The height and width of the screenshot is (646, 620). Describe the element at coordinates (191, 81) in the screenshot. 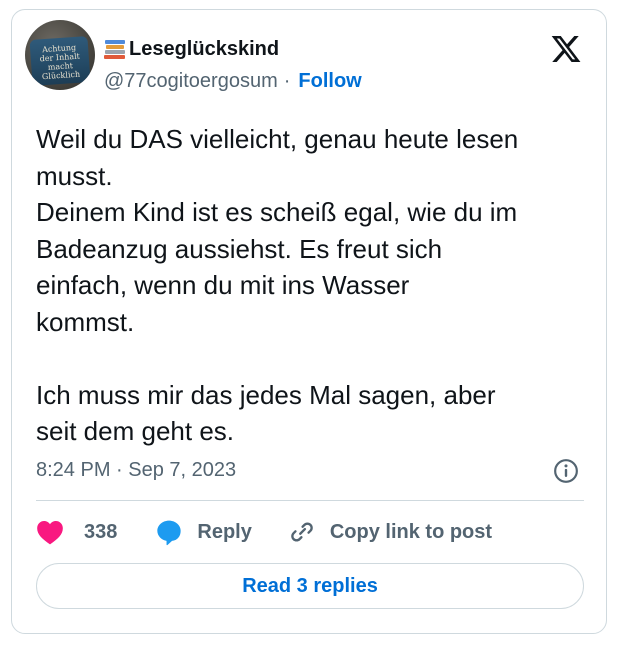

I see `author-handle: @77cogitoergosum` at that location.